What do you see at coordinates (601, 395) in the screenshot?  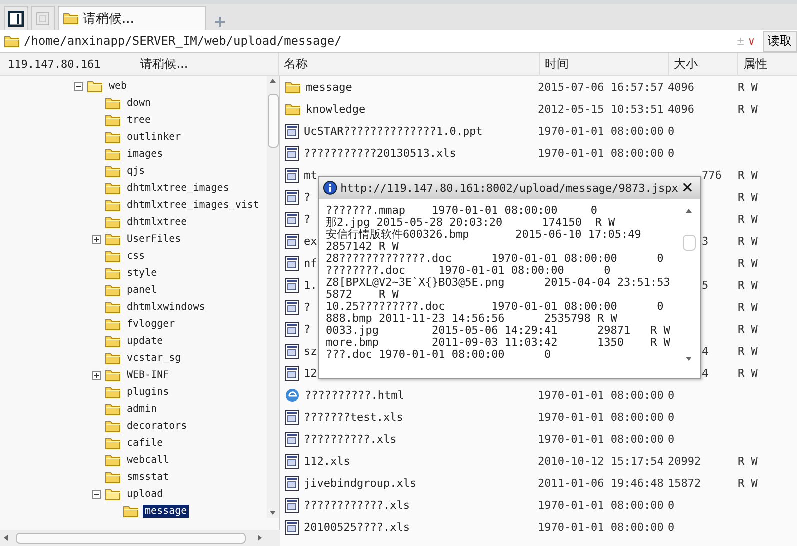 I see `file-time: 1970-01-01 08:00:00` at bounding box center [601, 395].